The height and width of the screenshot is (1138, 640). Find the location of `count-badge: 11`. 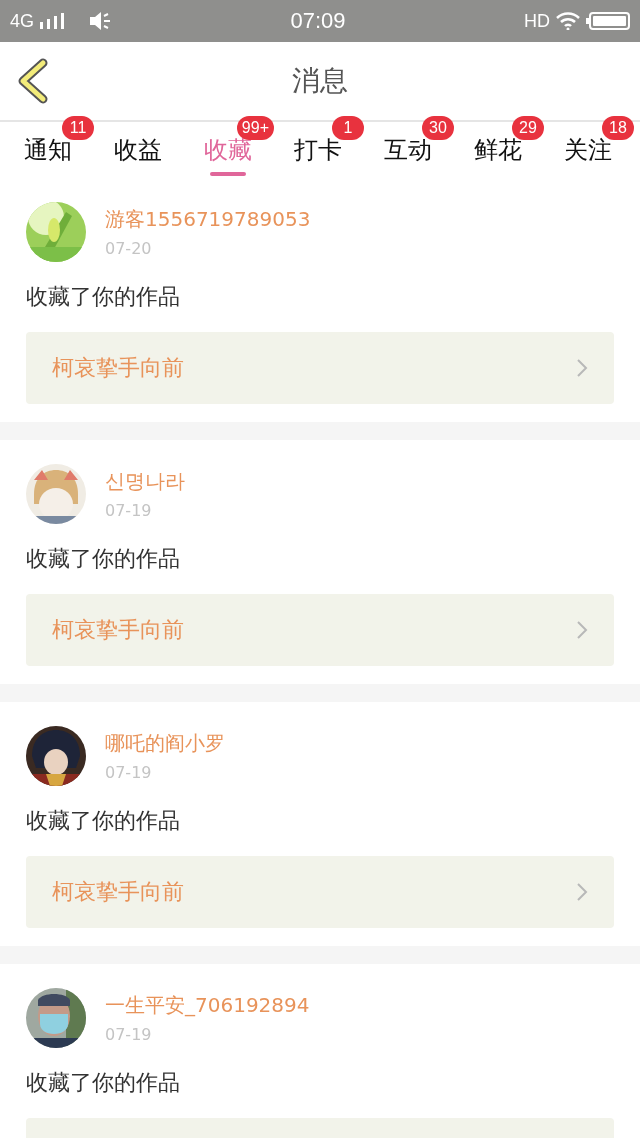

count-badge: 11 is located at coordinates (78, 128).